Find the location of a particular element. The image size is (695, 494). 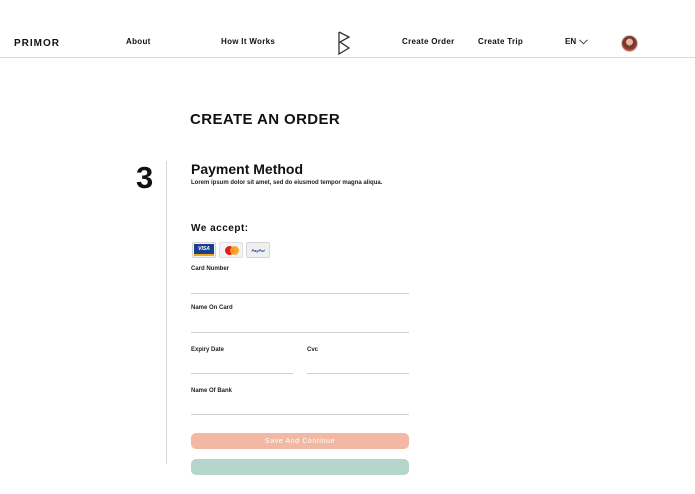

chevron-down-icon is located at coordinates (583, 41).